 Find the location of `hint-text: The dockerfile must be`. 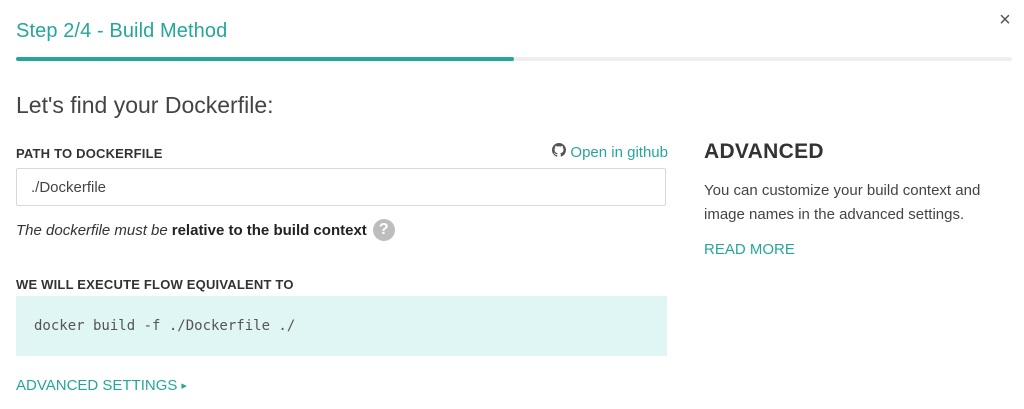

hint-text: The dockerfile must be is located at coordinates (92, 230).